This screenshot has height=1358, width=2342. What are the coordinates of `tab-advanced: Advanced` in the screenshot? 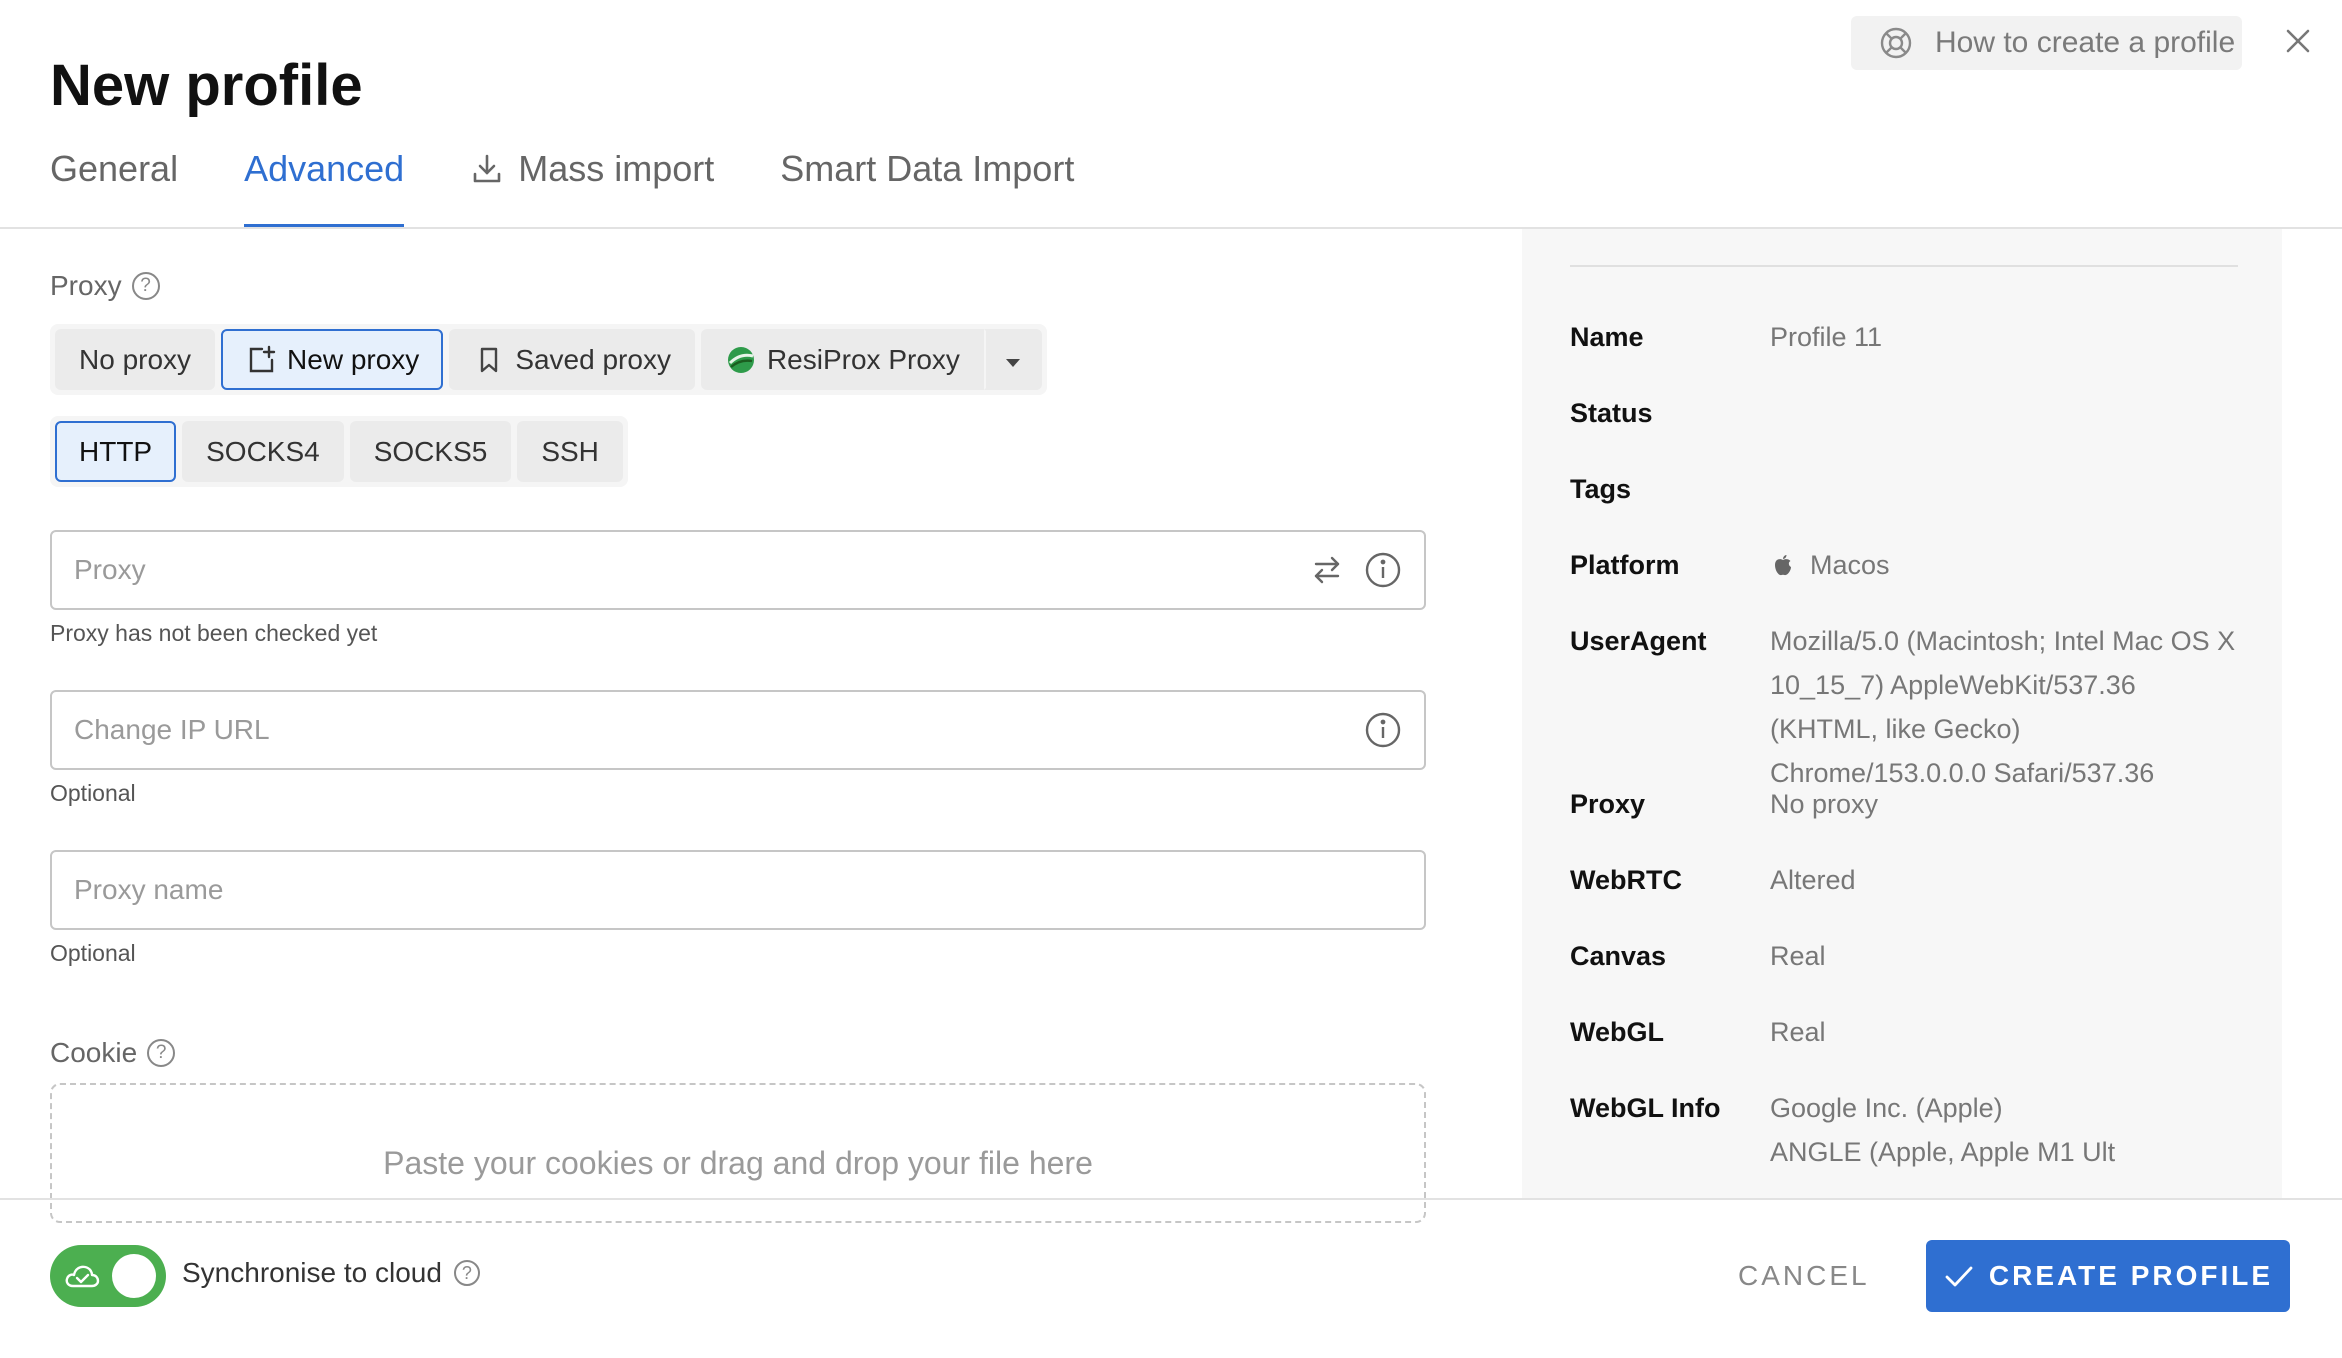 It's located at (324, 188).